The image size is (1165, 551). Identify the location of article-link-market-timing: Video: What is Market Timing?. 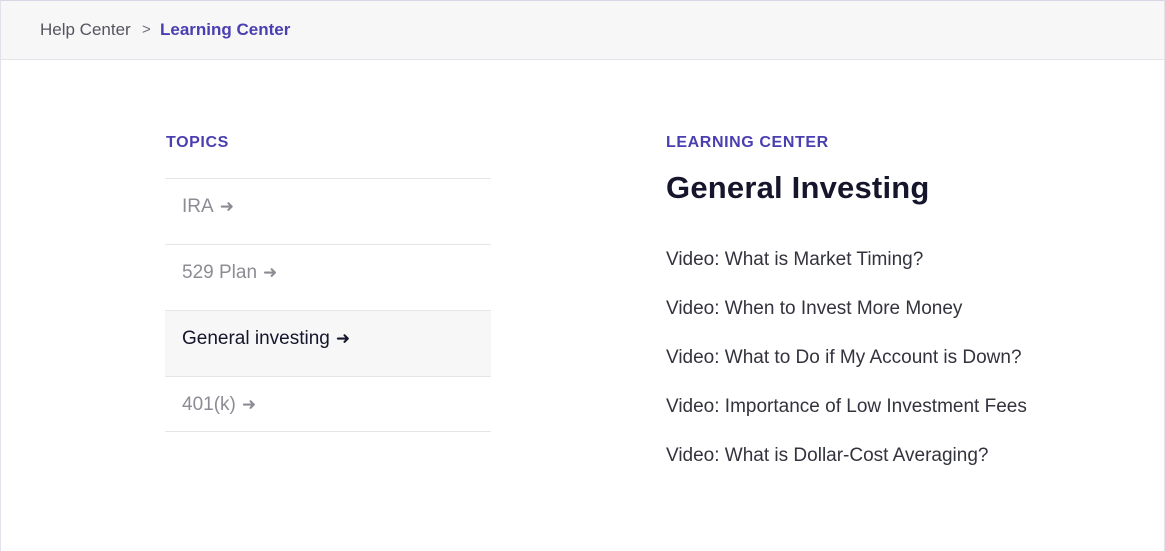
(846, 272).